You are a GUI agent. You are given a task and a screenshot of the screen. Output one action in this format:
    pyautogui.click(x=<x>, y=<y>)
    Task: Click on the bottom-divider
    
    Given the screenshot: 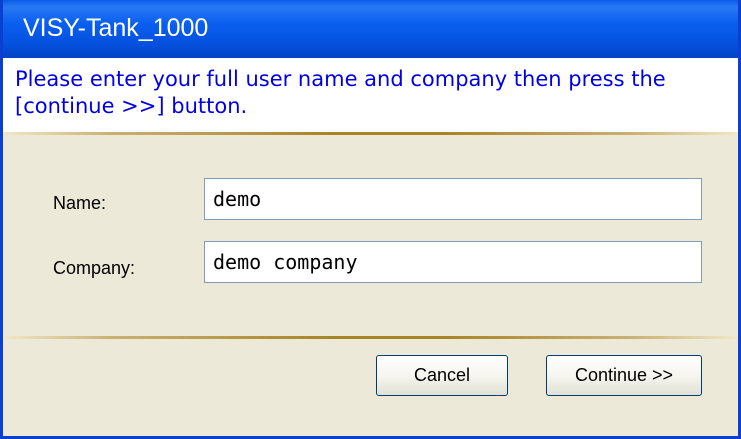 What is the action you would take?
    pyautogui.click(x=370, y=337)
    